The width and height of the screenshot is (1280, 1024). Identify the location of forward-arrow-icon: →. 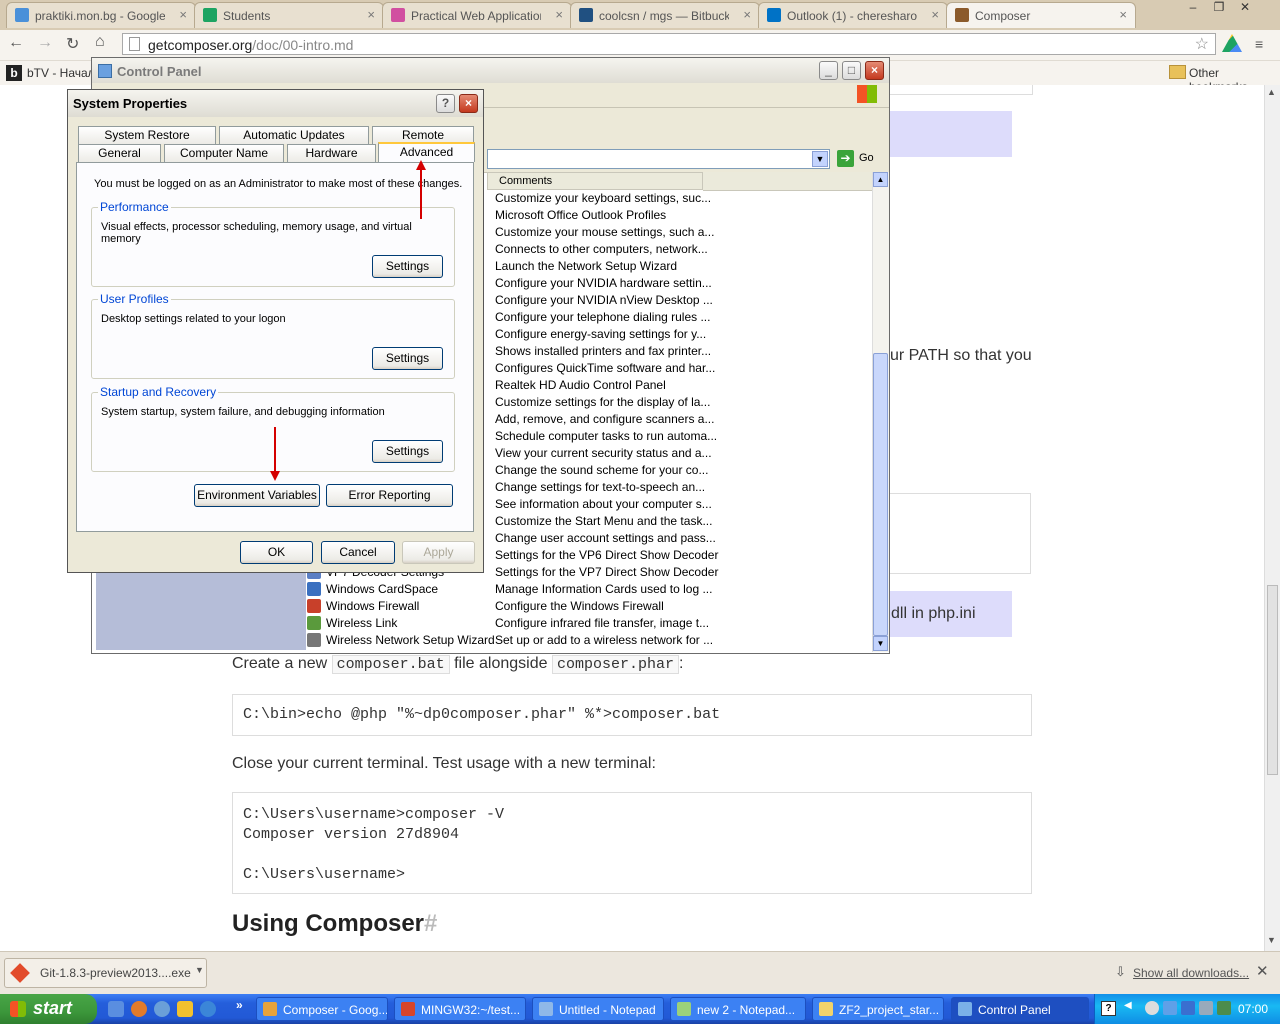
(45, 43).